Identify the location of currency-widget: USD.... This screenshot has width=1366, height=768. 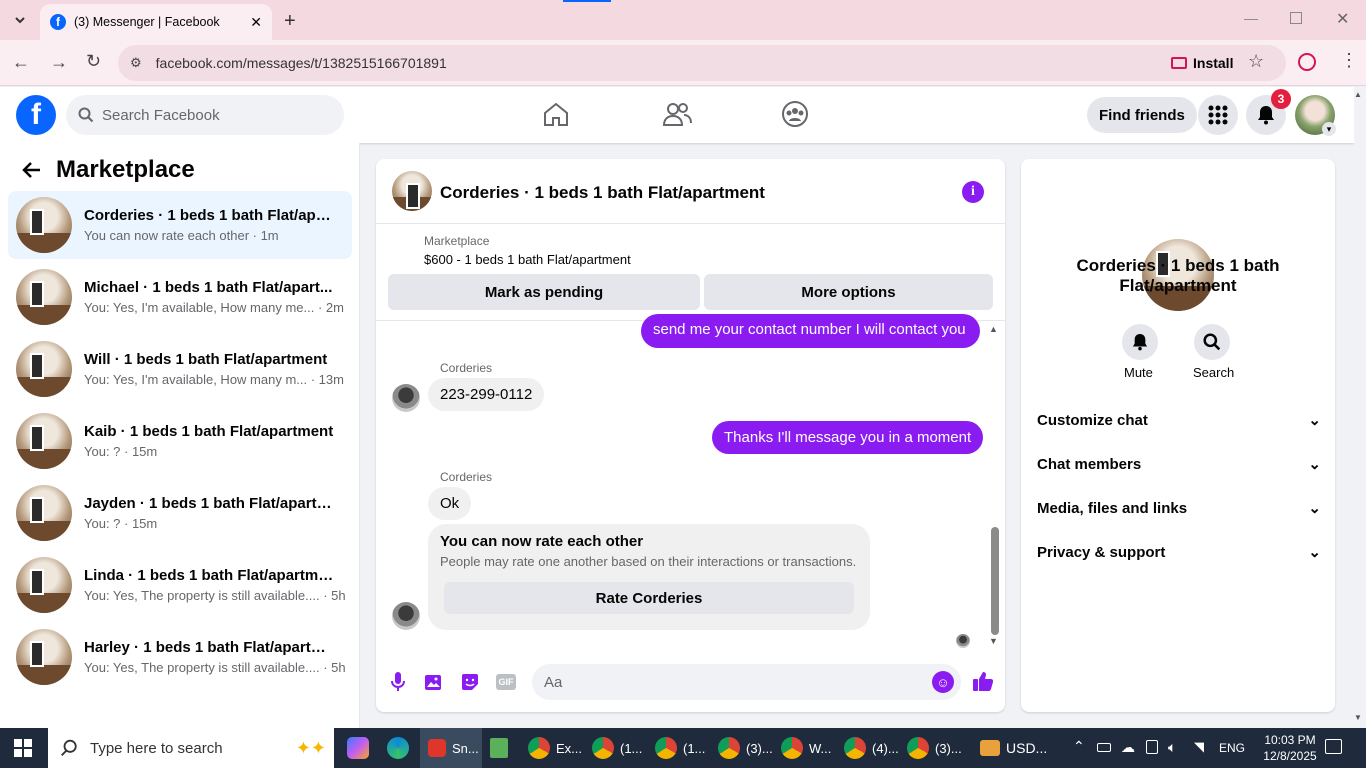
(1020, 748).